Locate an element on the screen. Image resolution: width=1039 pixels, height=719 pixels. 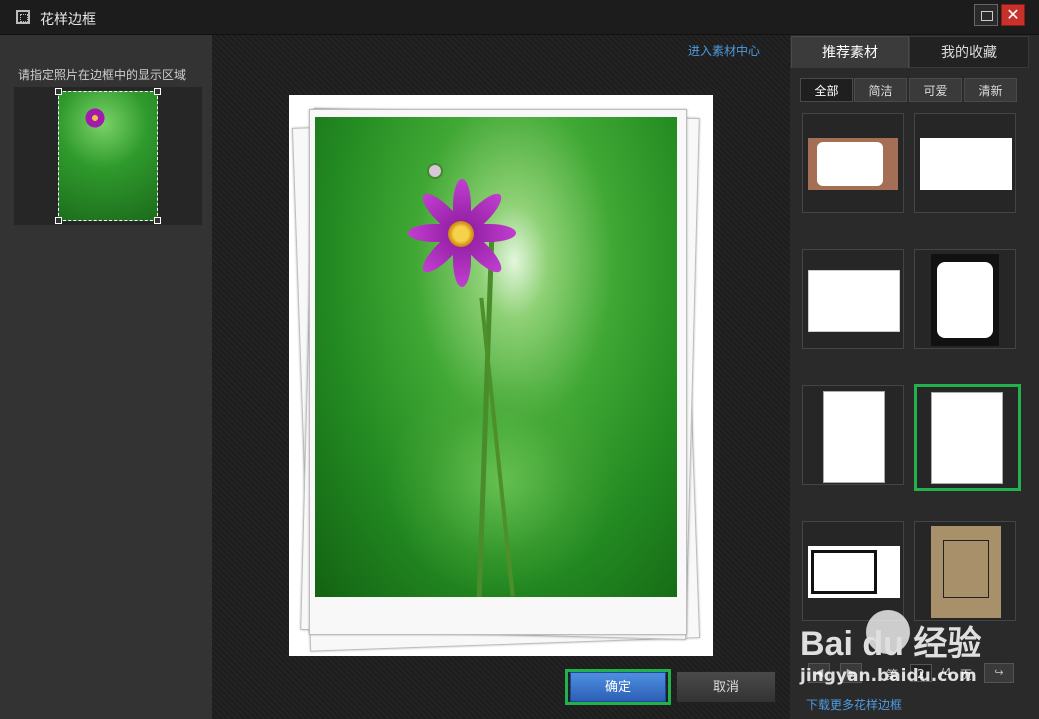
close-button: ✕ is located at coordinates (1013, 15).